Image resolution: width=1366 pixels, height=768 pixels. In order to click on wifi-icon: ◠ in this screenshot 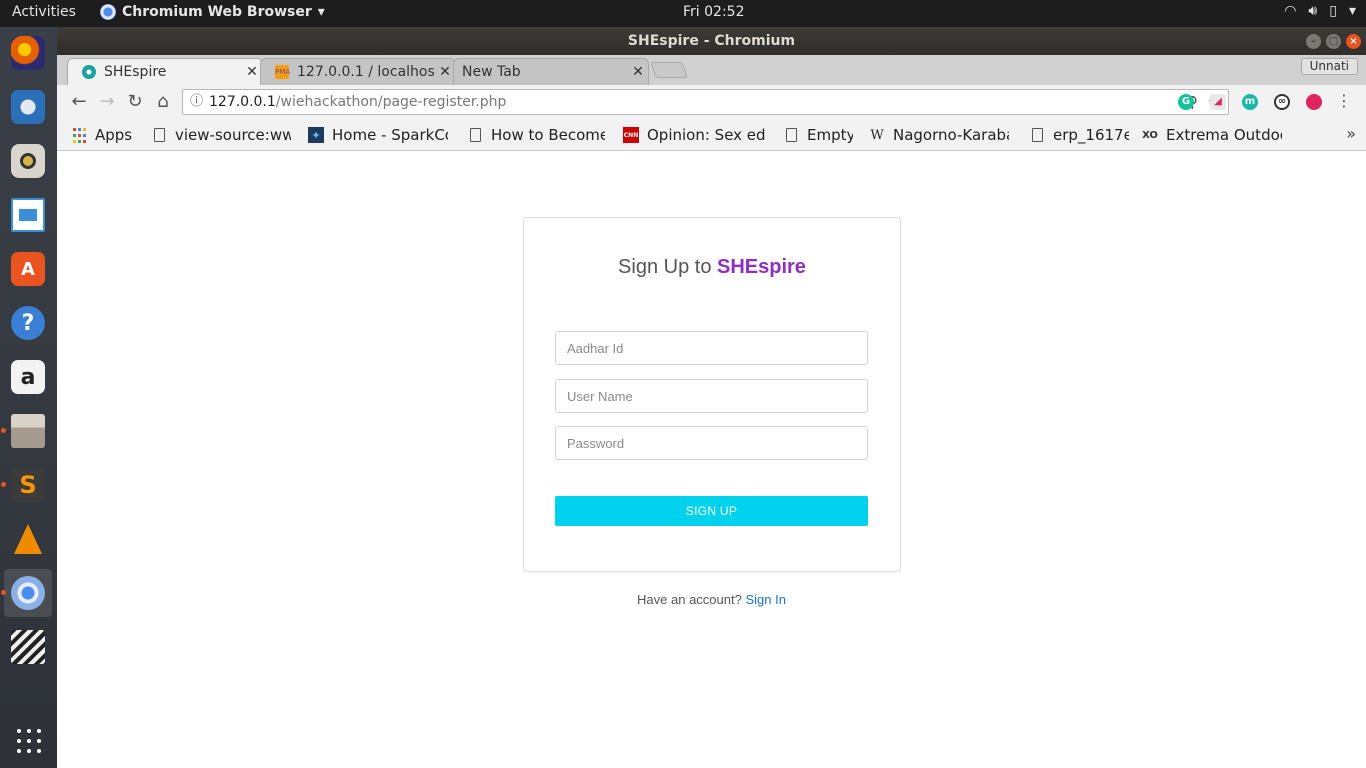, I will do `click(1290, 11)`.